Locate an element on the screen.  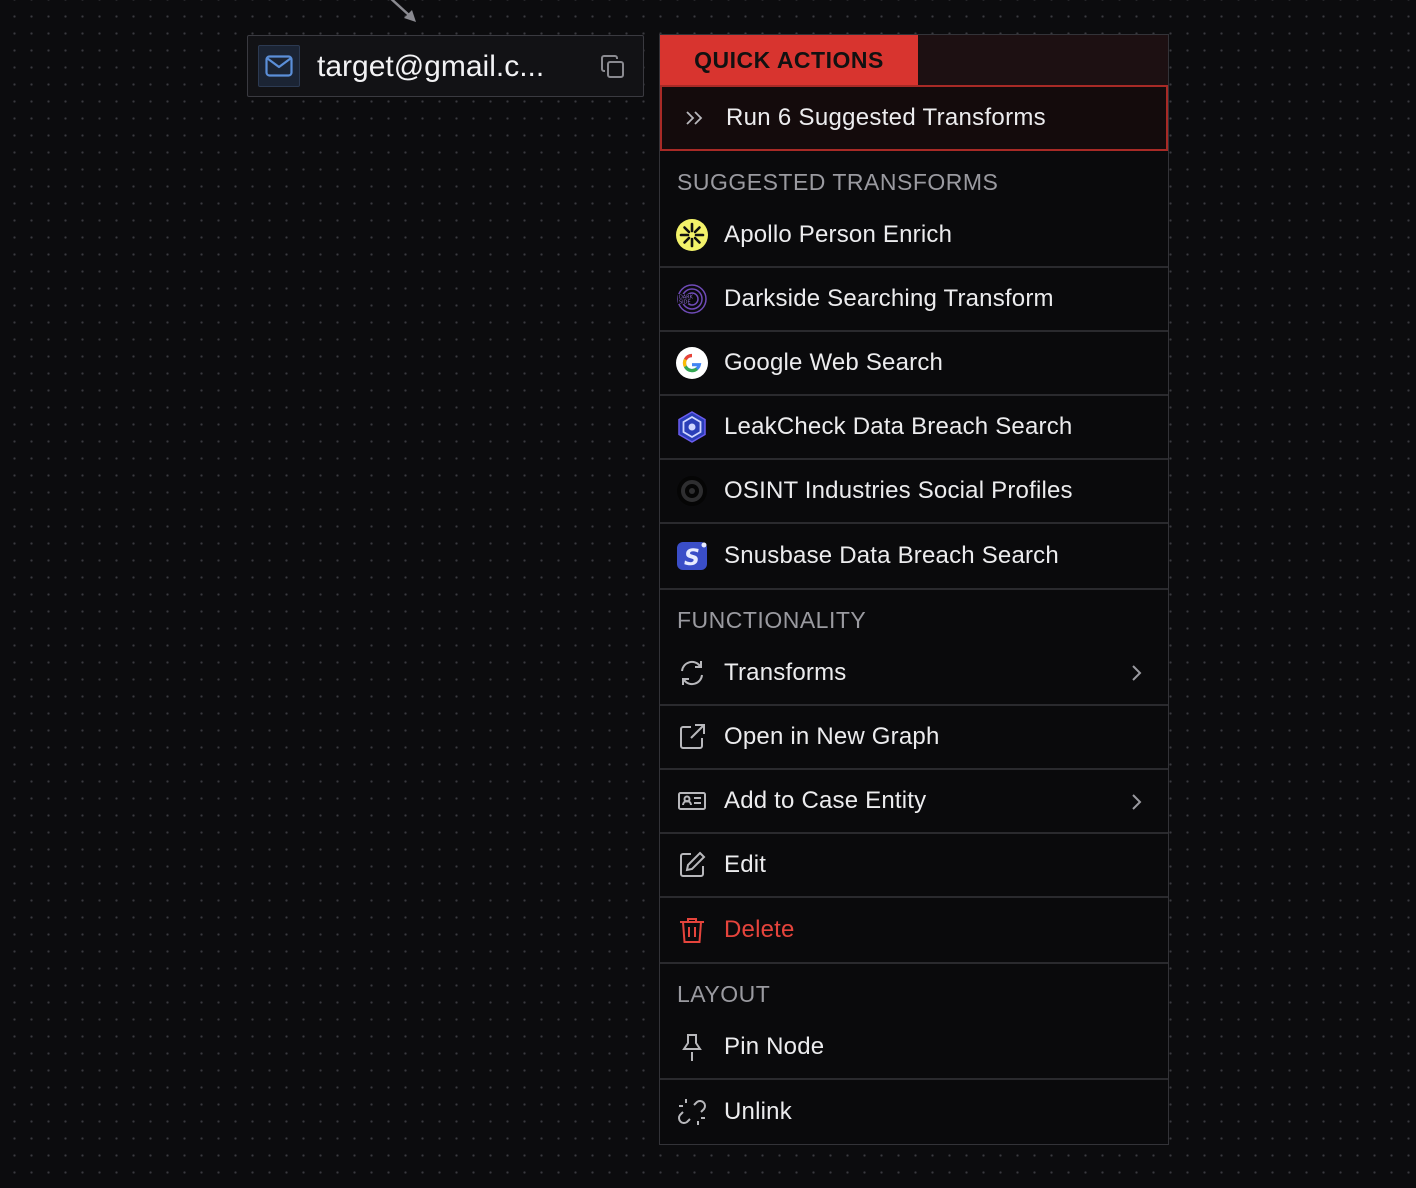
transform-item-label: Google Web Search is located at coordinates (834, 362).